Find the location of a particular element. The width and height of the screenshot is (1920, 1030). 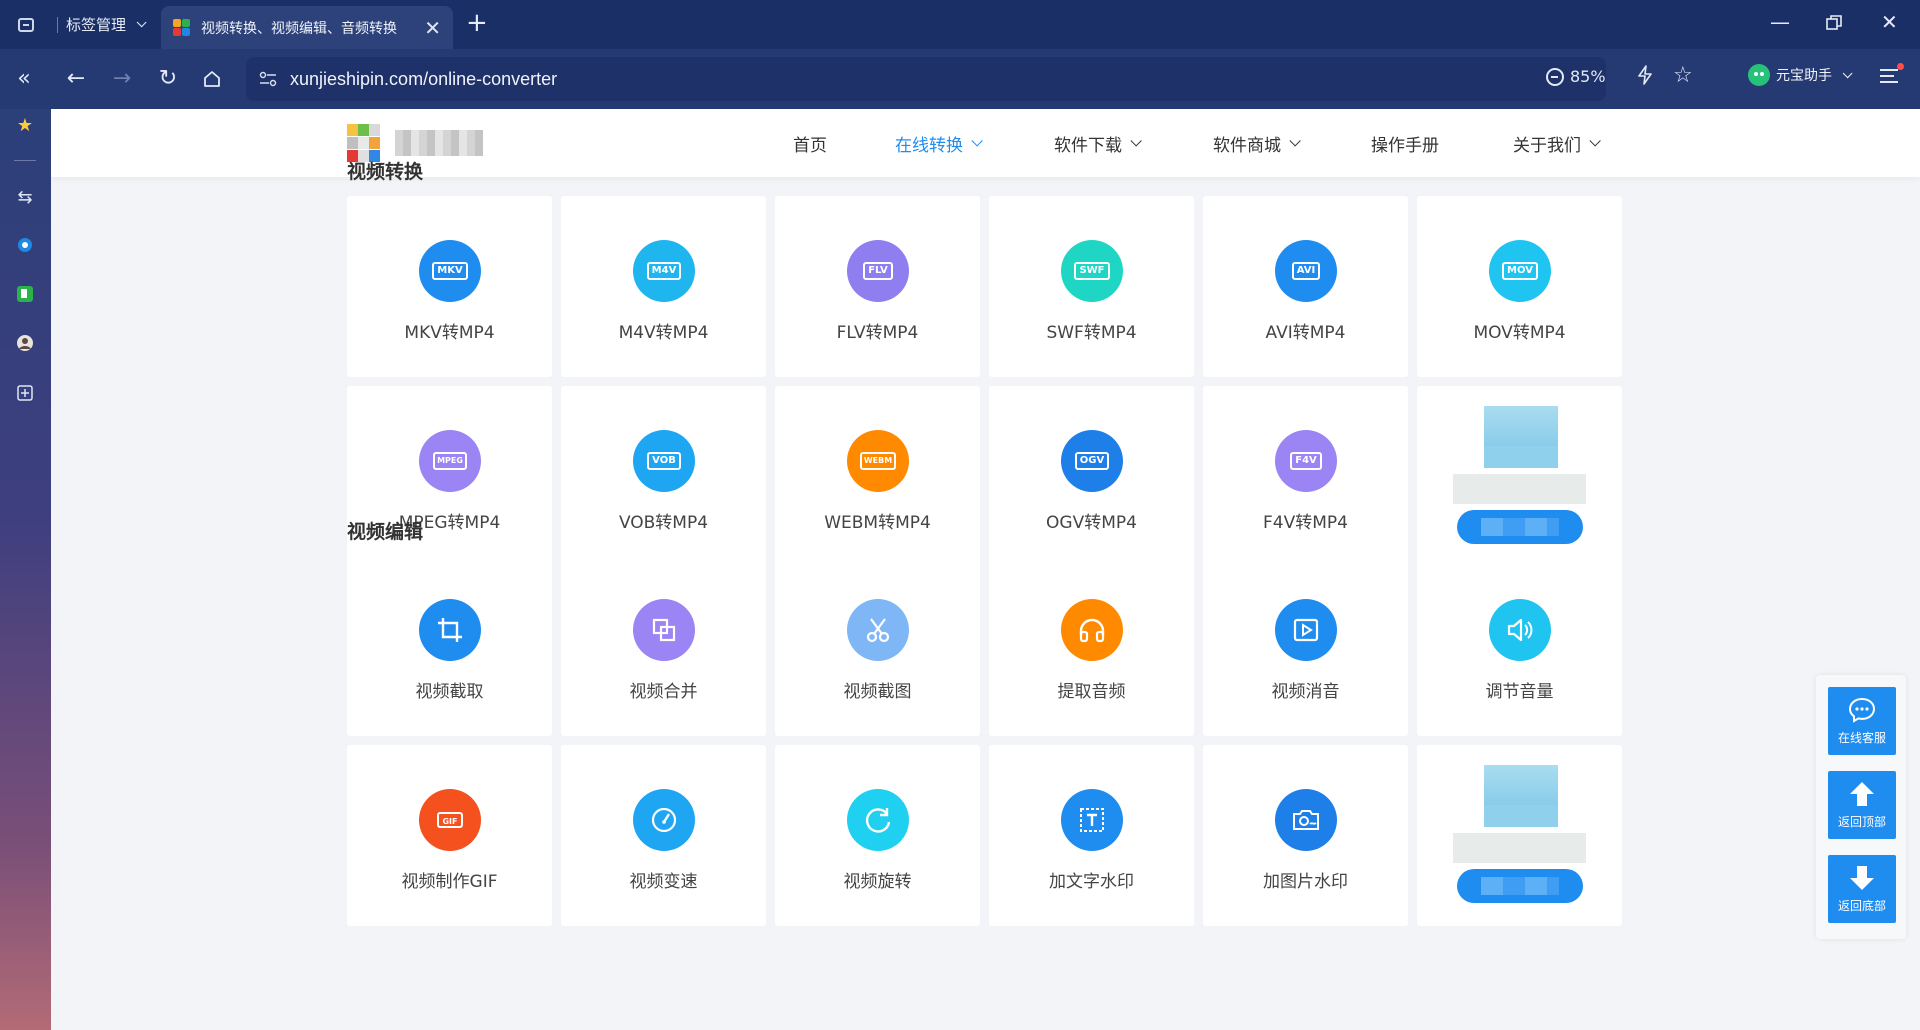

browser-tab-active: 视频转换、视频编辑、音频转换 ✕ is located at coordinates (307, 27).